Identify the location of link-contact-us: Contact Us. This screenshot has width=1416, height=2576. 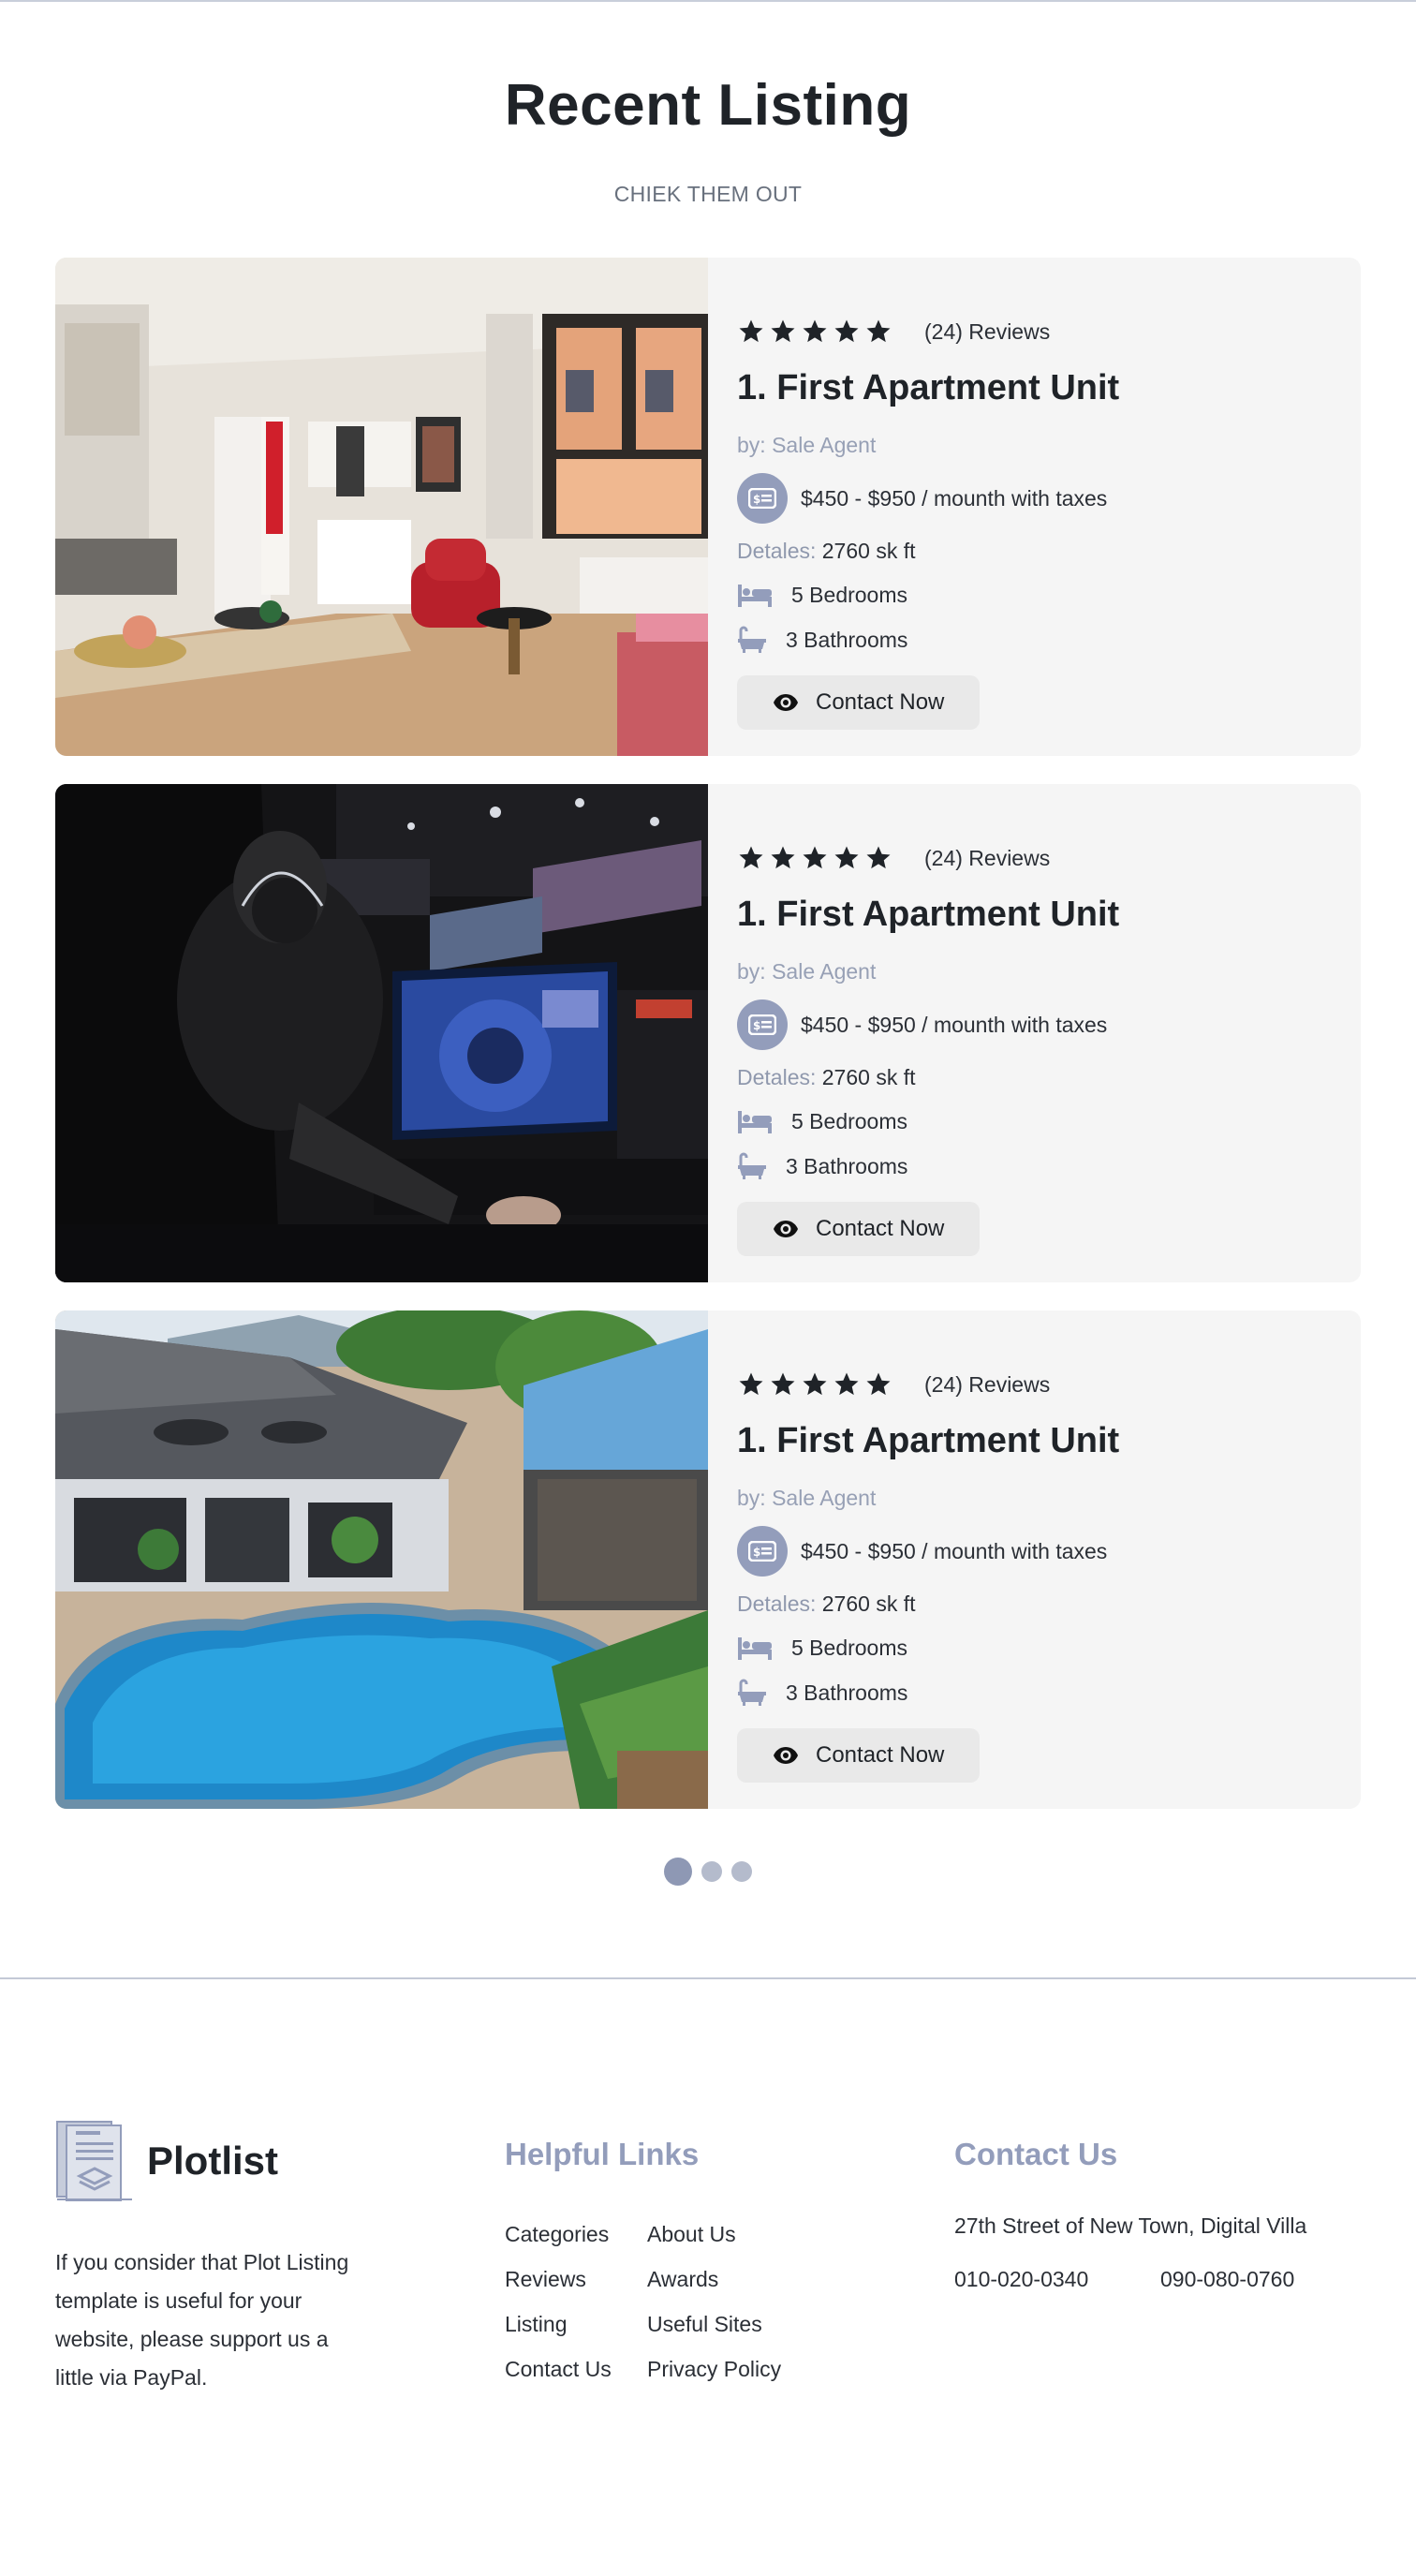
(576, 2369).